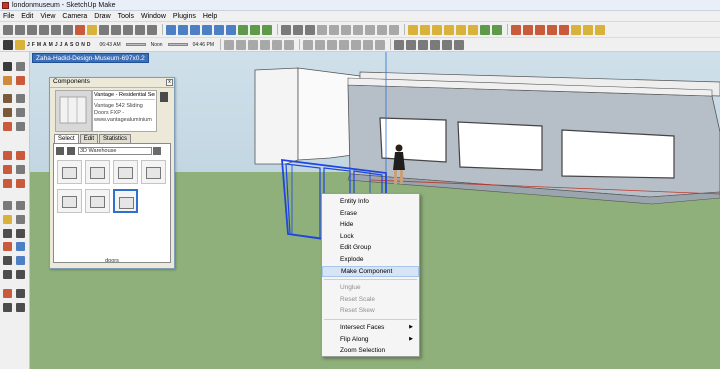  I want to click on tape-measure-icon, so click(92, 29).